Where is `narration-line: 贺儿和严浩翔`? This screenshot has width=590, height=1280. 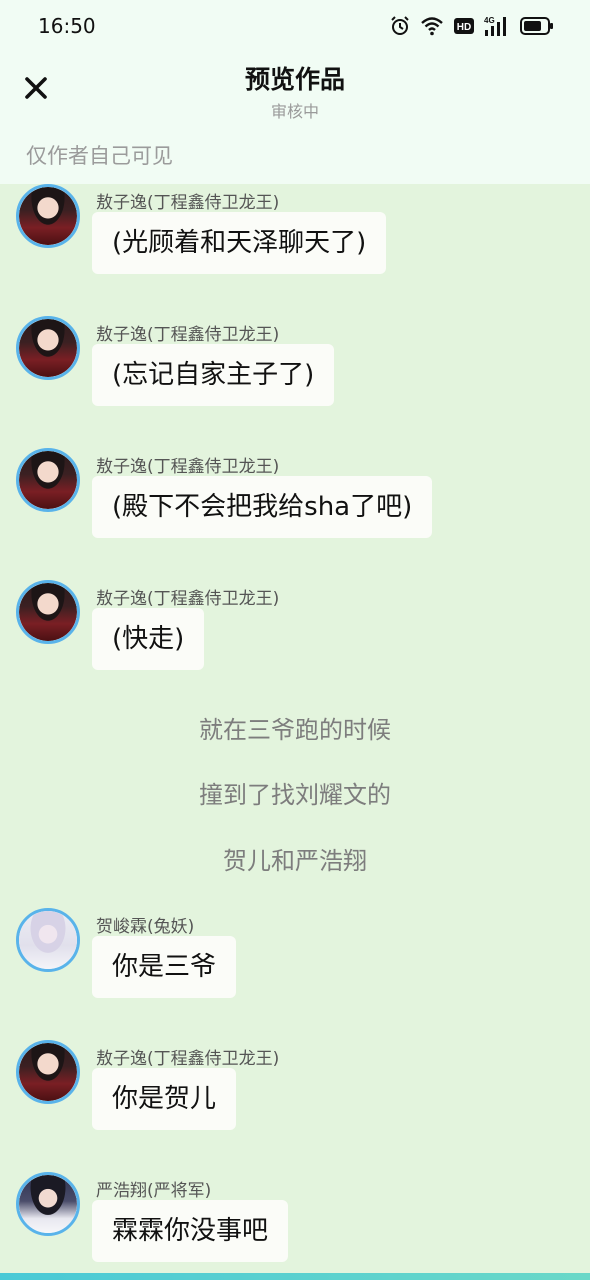 narration-line: 贺儿和严浩翔 is located at coordinates (295, 861).